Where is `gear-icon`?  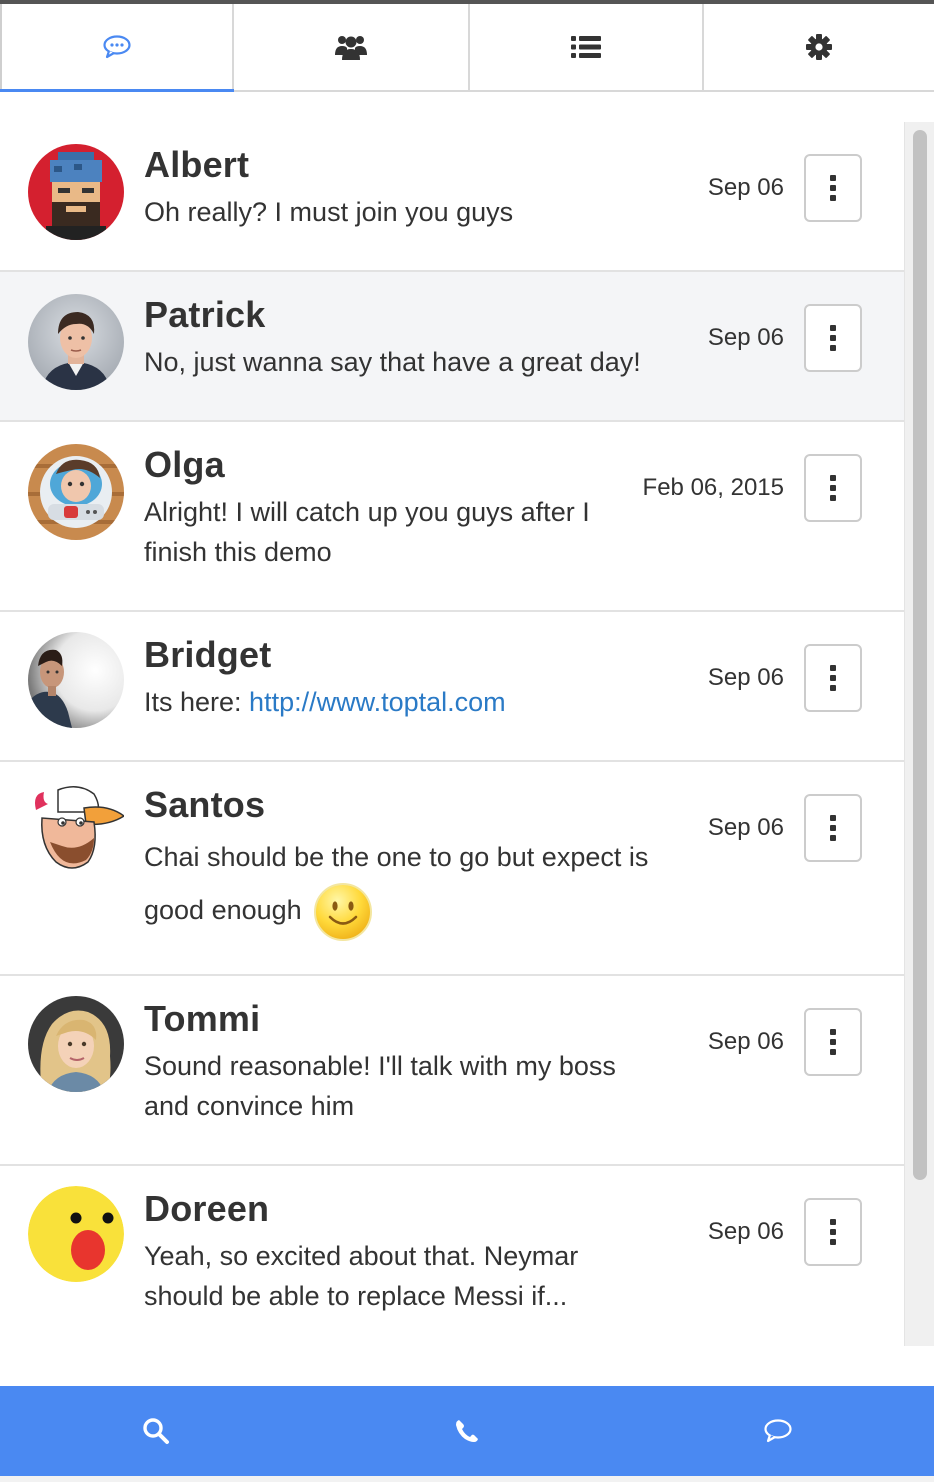
gear-icon is located at coordinates (819, 47).